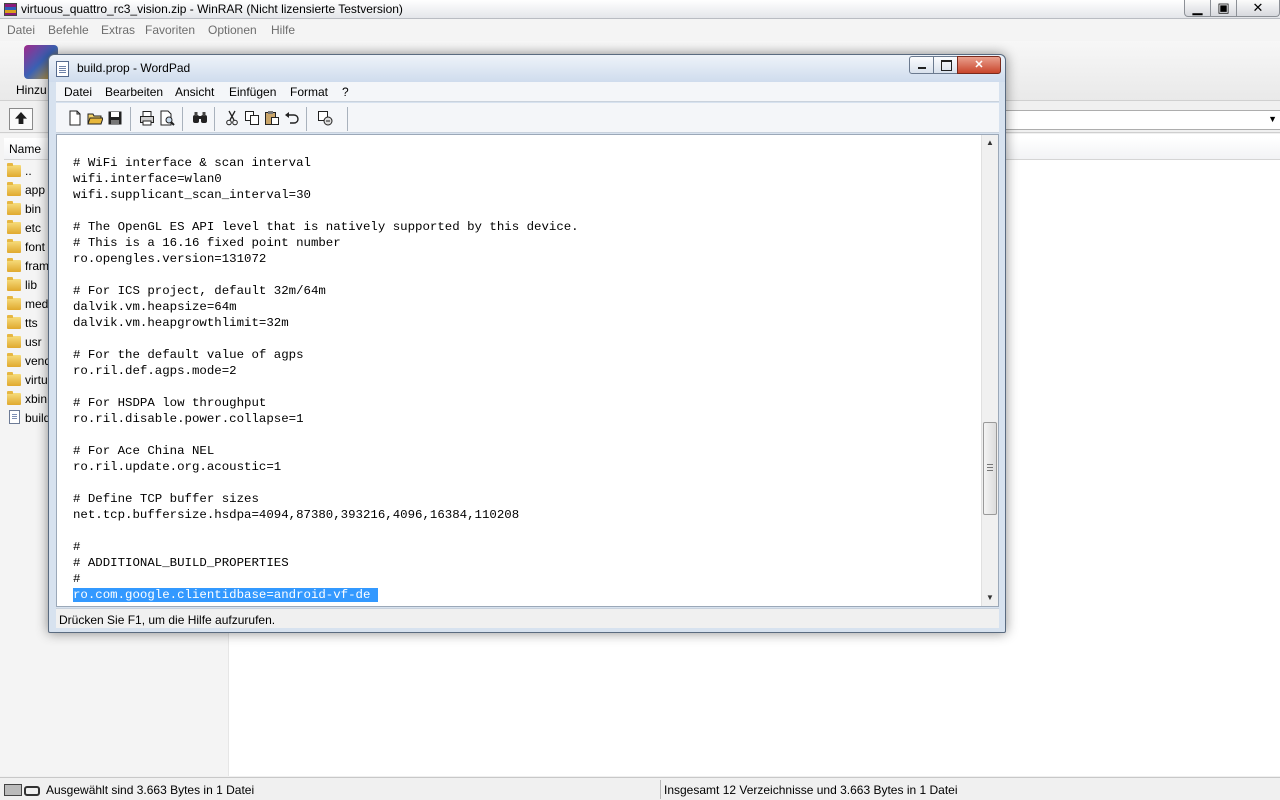 This screenshot has height=800, width=1280. I want to click on wordpad-menu-format: Format, so click(309, 92).